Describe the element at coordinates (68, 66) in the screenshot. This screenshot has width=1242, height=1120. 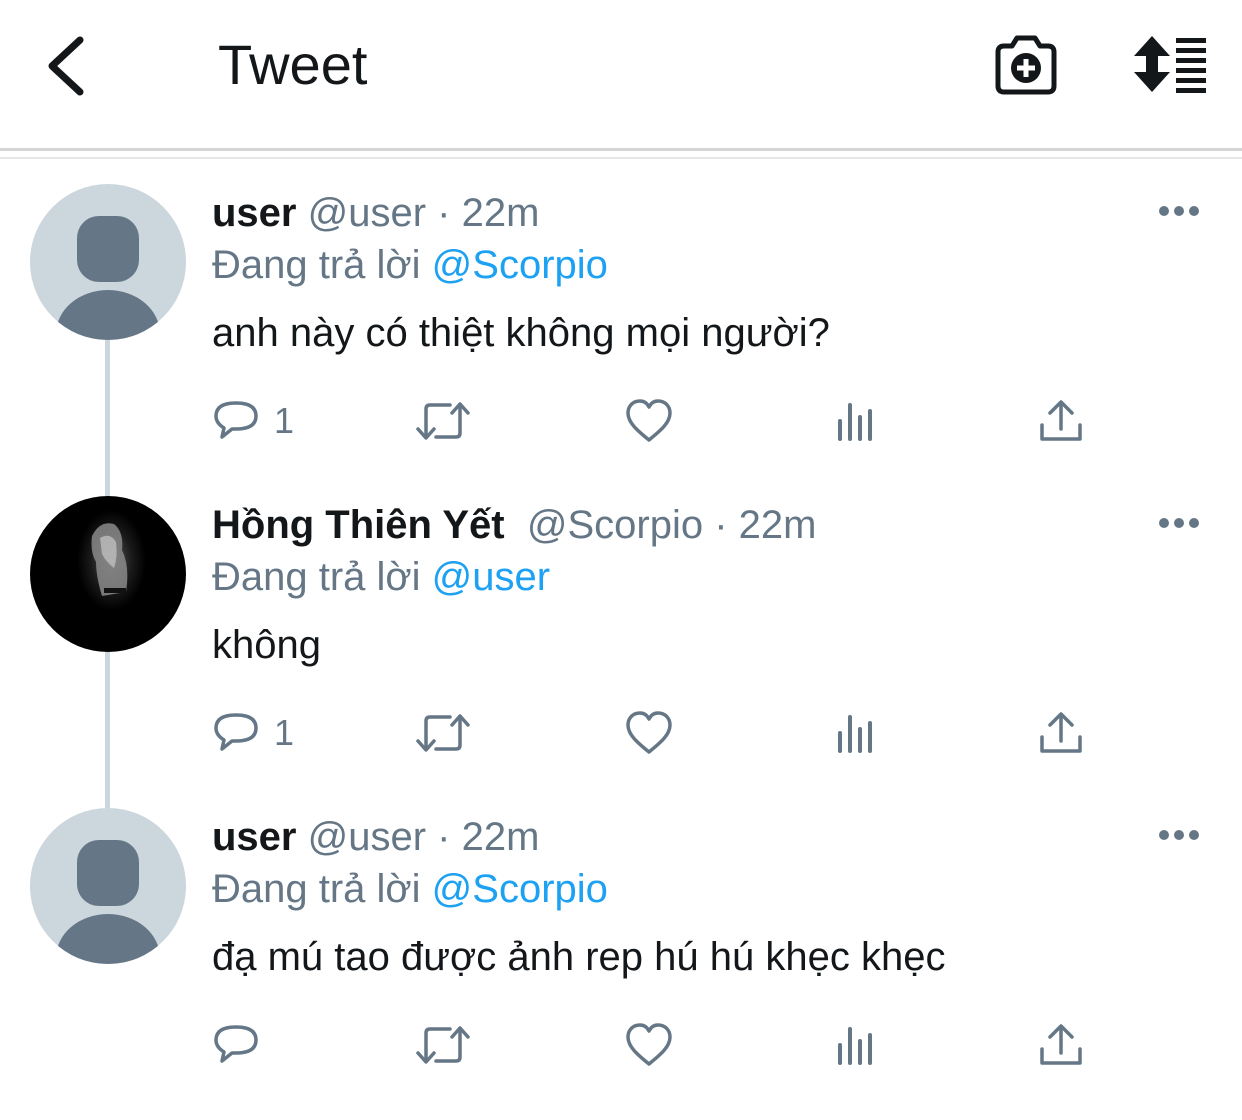
I see `chevron-left-icon` at that location.